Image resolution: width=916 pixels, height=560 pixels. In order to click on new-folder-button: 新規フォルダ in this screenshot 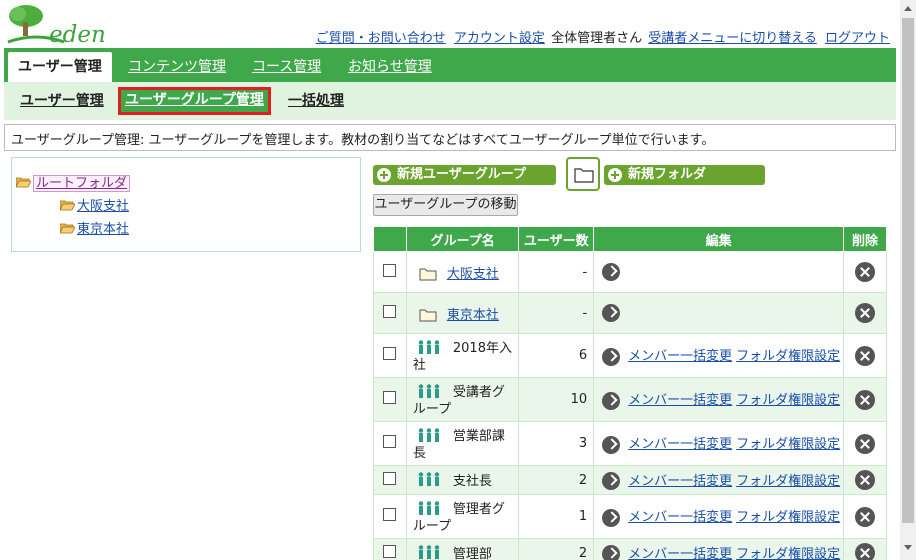, I will do `click(684, 175)`.